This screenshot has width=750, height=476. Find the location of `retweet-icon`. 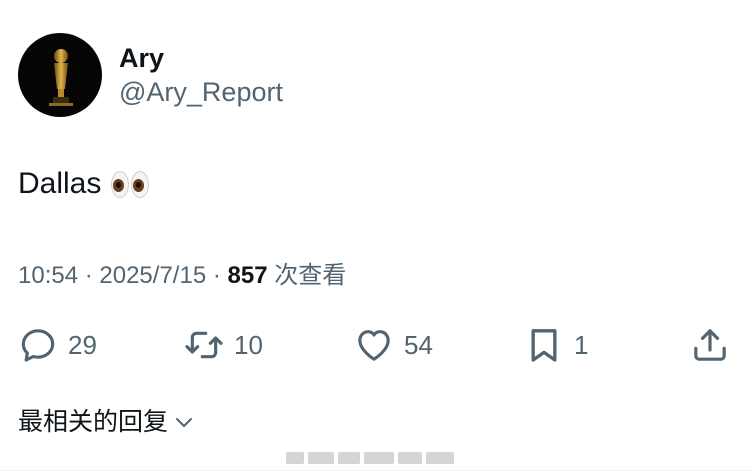

retweet-icon is located at coordinates (204, 345).